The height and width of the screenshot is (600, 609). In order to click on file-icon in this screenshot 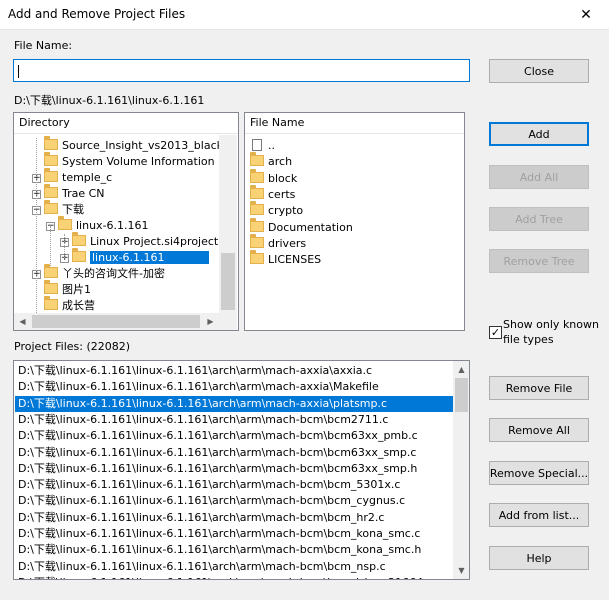, I will do `click(257, 145)`.